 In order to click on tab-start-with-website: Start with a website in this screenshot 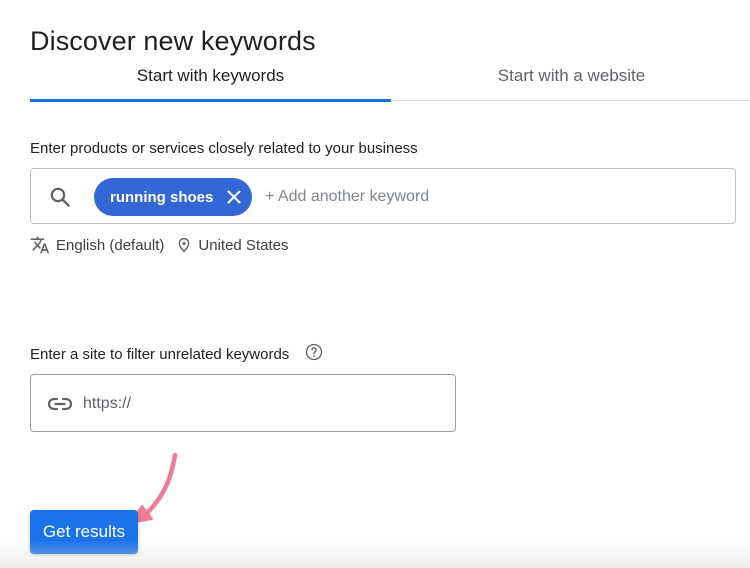, I will do `click(570, 75)`.